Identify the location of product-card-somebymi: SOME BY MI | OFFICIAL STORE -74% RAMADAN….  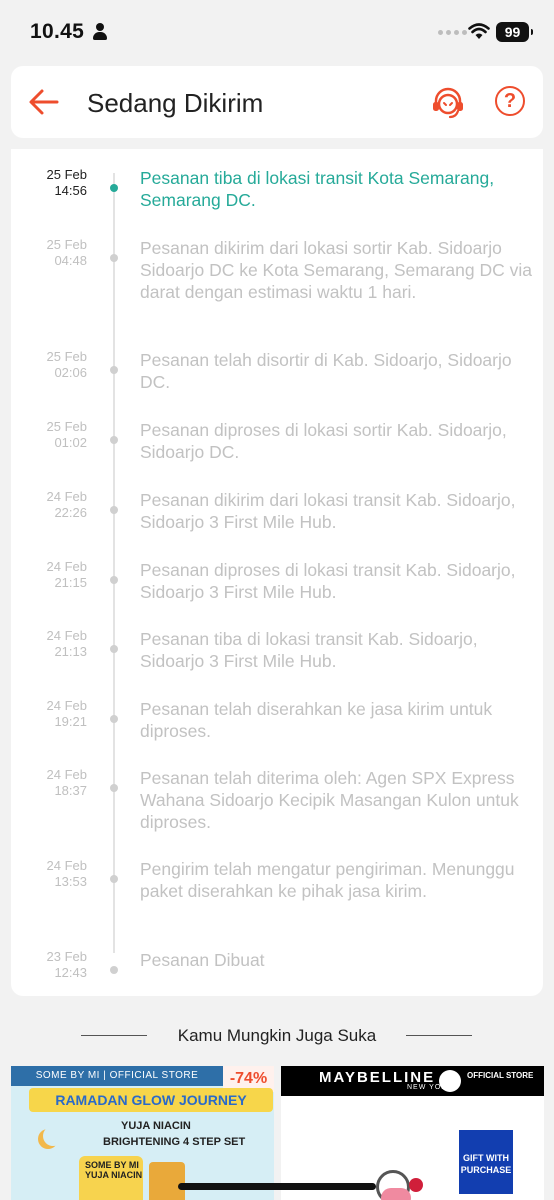
(142, 1133).